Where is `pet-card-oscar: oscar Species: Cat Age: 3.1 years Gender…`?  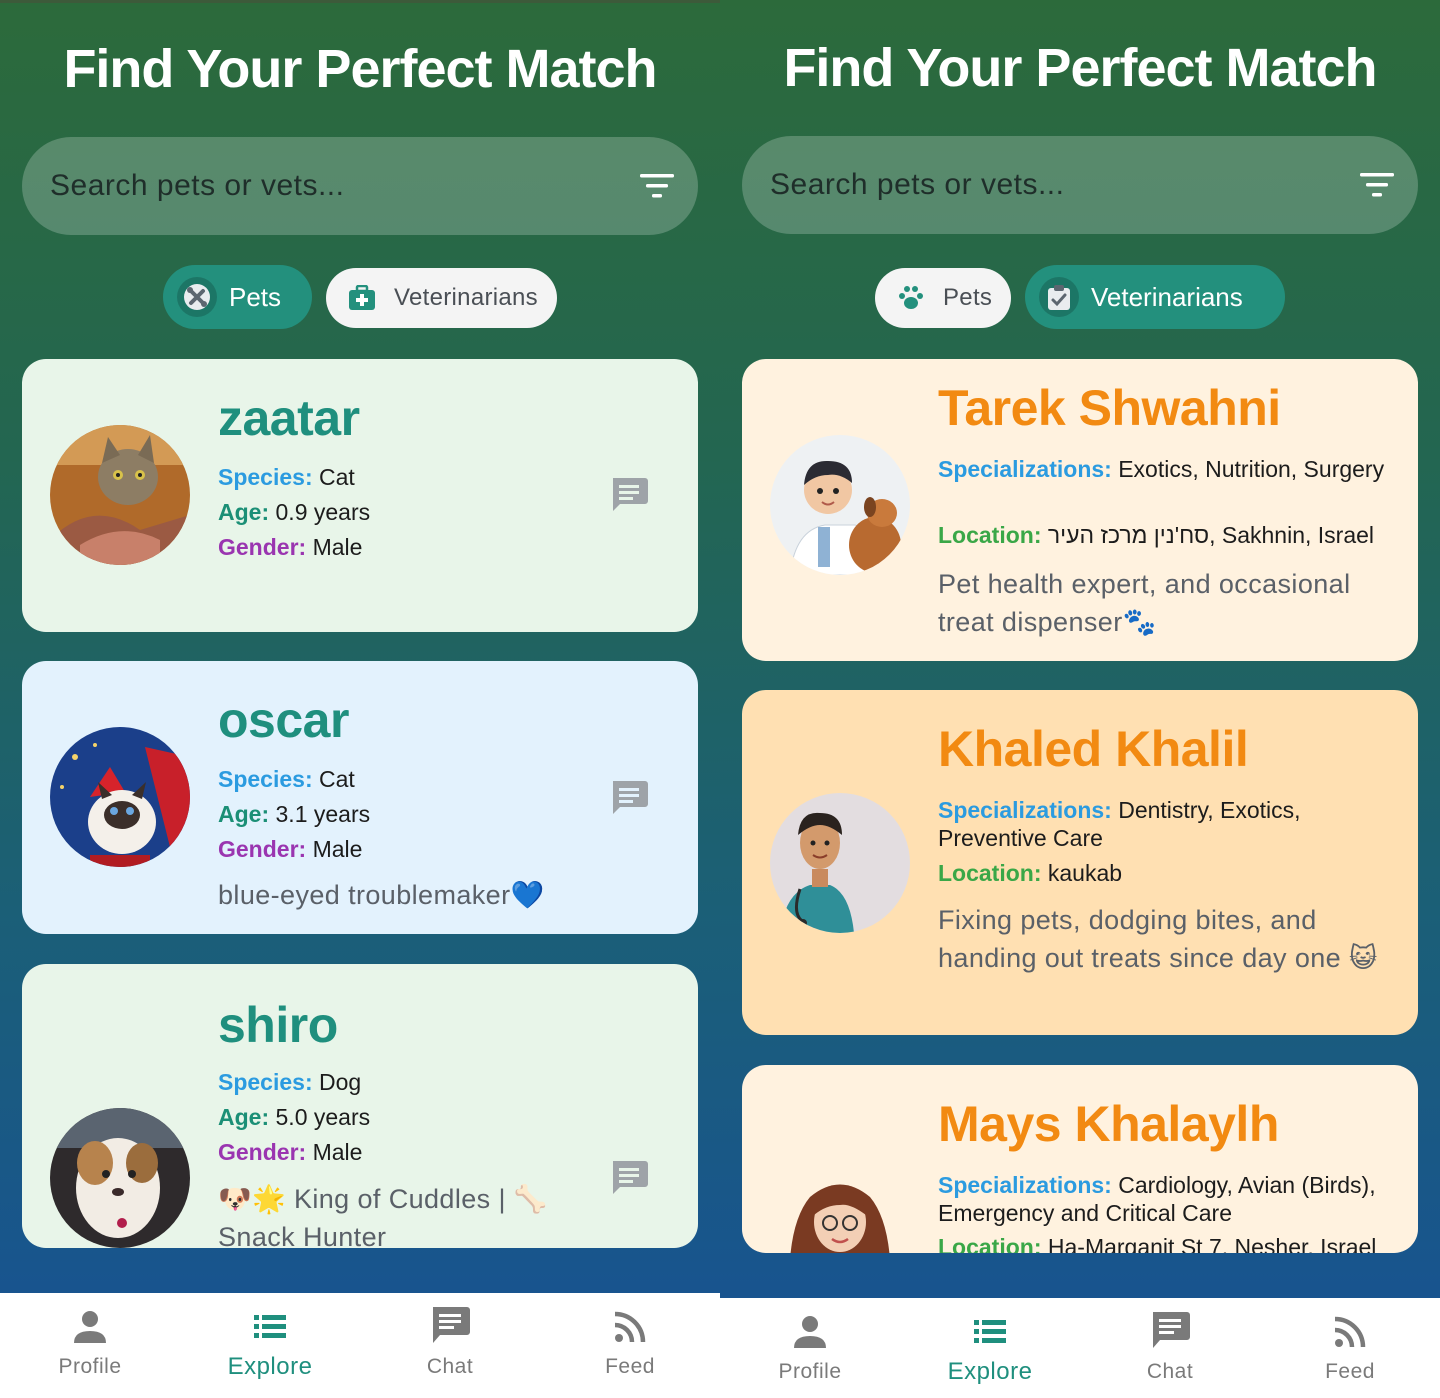 pet-card-oscar: oscar Species: Cat Age: 3.1 years Gender… is located at coordinates (360, 797).